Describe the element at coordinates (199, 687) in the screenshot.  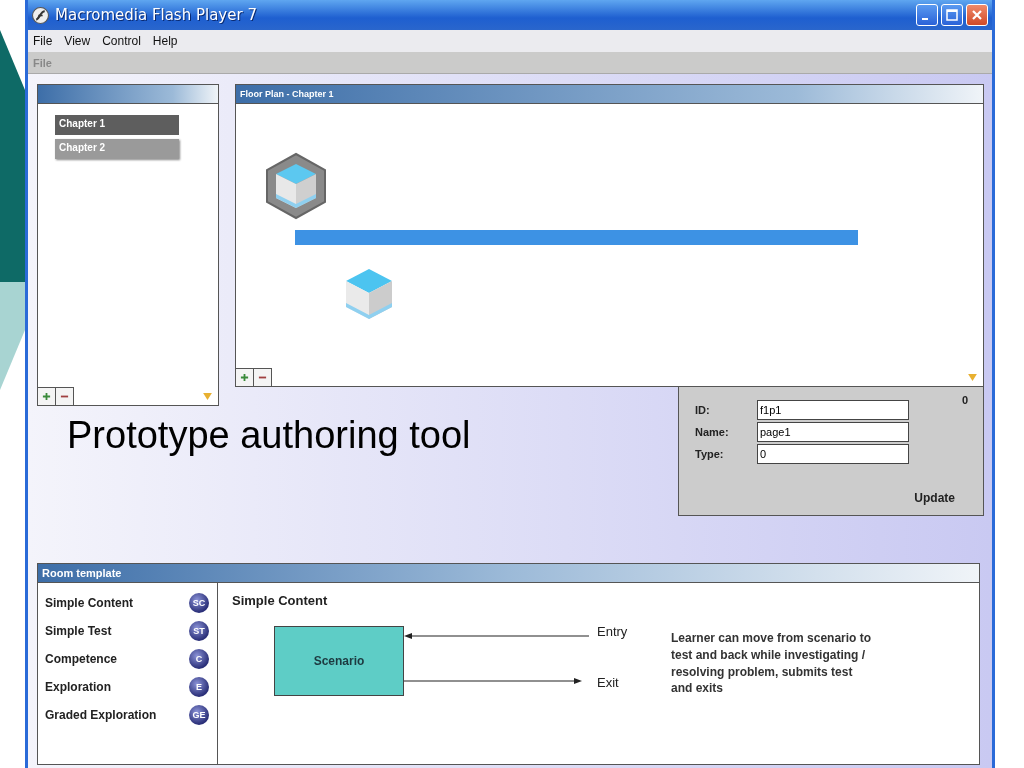
I see `template-badge: E` at that location.